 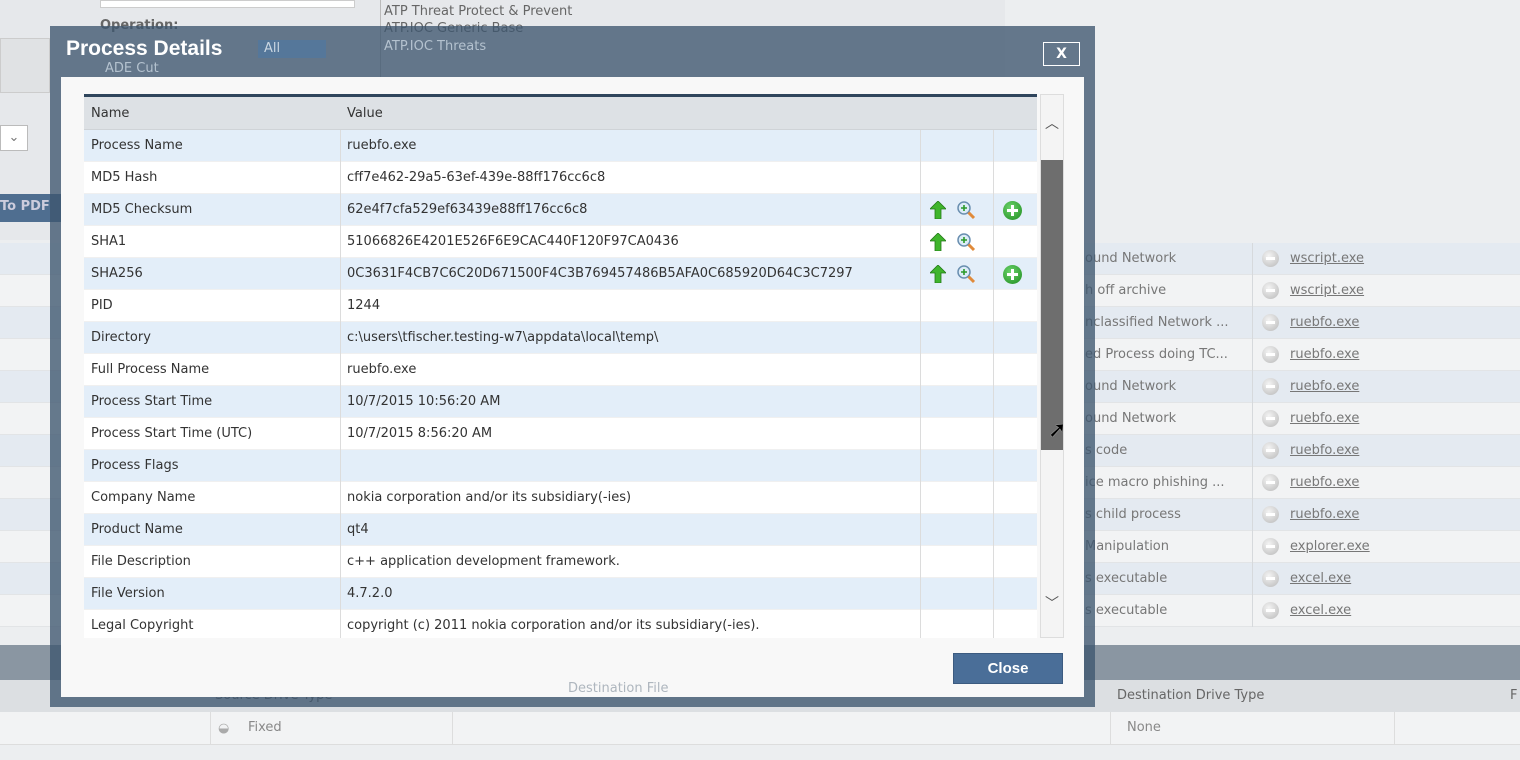 What do you see at coordinates (560, 402) in the screenshot?
I see `table-row: Process Start Time 10/7/2015 10:56:20 AM` at bounding box center [560, 402].